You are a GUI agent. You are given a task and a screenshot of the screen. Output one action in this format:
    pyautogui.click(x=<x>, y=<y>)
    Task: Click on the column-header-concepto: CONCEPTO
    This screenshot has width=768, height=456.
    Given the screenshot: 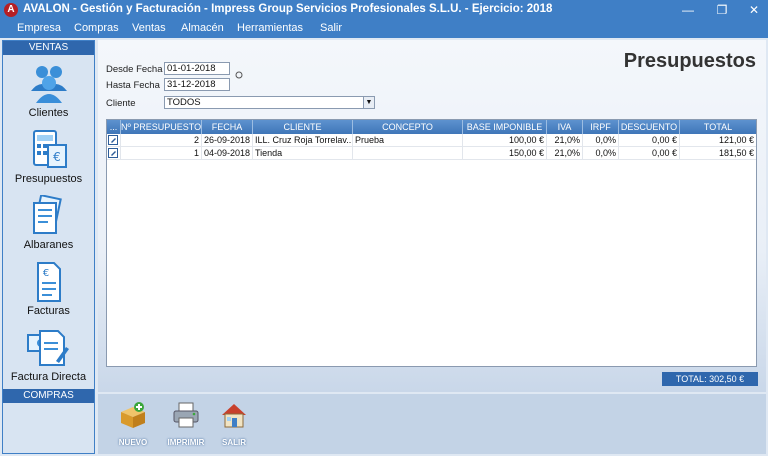 What is the action you would take?
    pyautogui.click(x=408, y=127)
    